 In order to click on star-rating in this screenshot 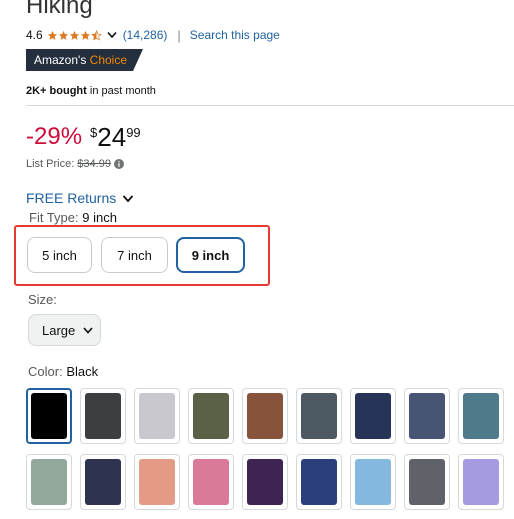, I will do `click(74, 35)`.